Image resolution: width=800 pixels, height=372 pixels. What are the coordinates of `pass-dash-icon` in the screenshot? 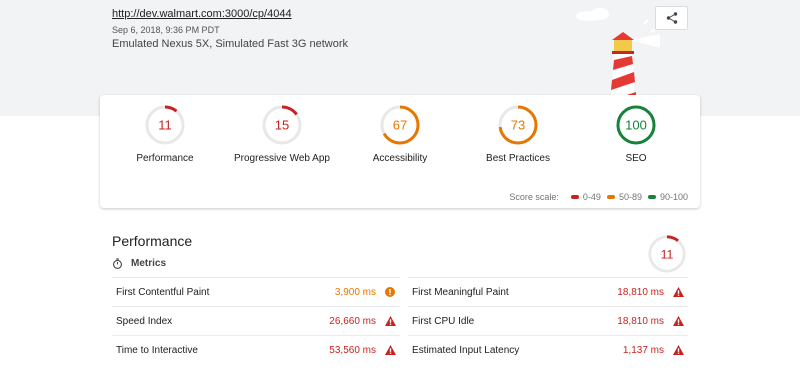 It's located at (651, 197).